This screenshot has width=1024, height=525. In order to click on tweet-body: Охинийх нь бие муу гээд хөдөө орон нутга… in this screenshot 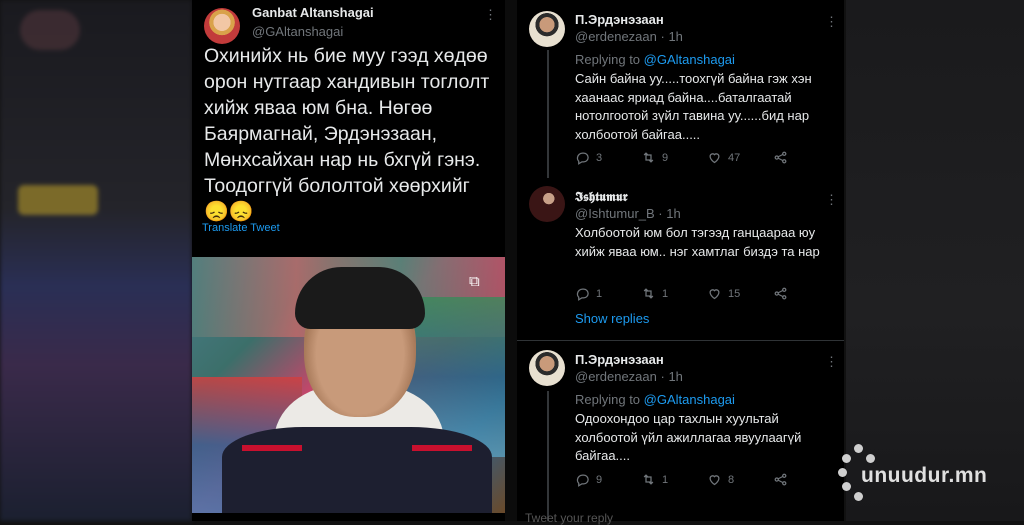, I will do `click(347, 121)`.